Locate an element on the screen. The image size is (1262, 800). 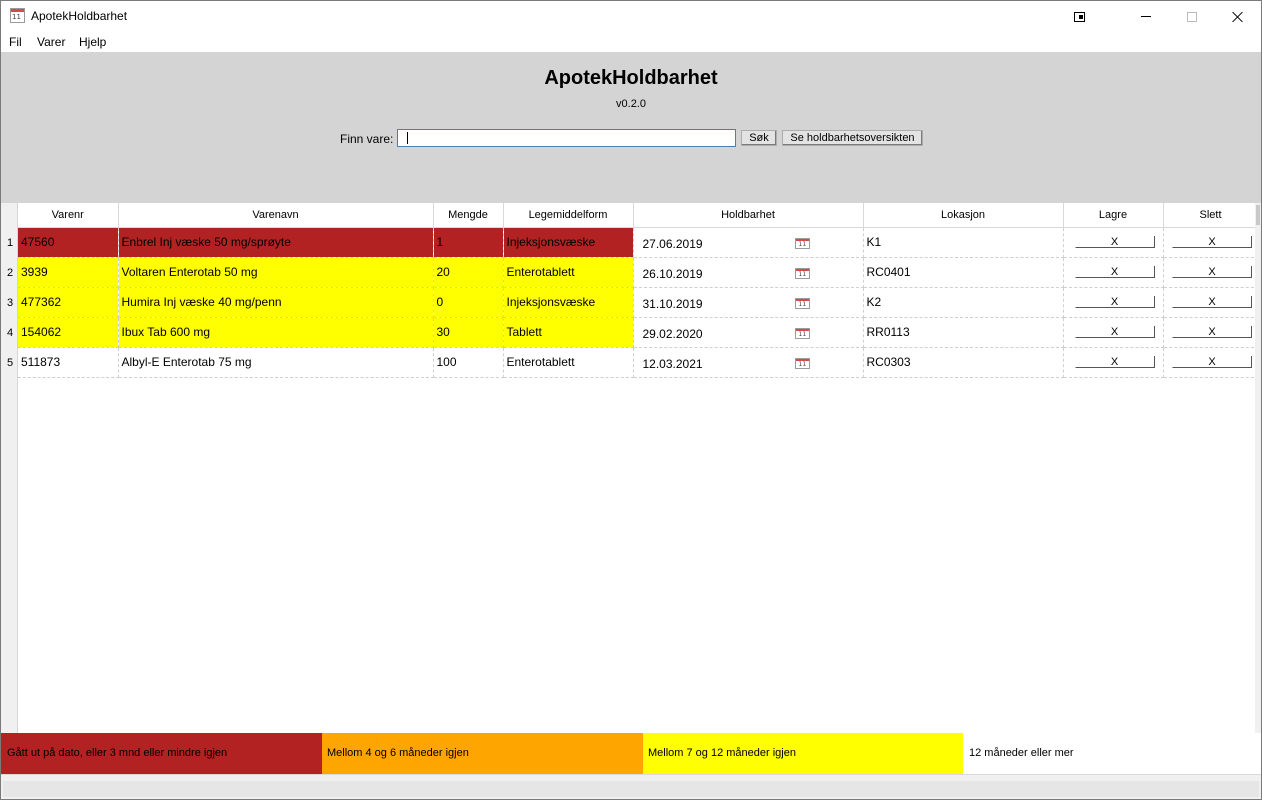
row-number: 4 is located at coordinates (10, 333).